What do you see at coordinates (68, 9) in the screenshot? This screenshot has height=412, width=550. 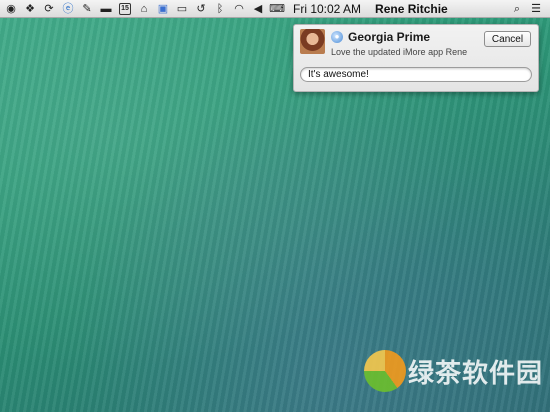 I see `ie-icon: ⓔ` at bounding box center [68, 9].